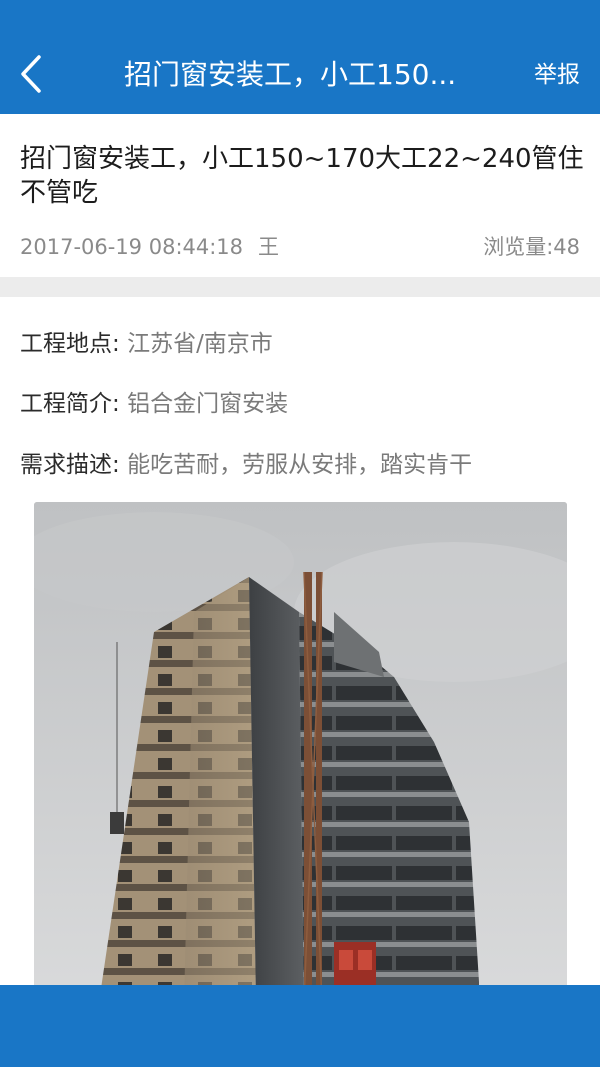 The width and height of the screenshot is (600, 1067). Describe the element at coordinates (268, 247) in the screenshot. I see `post-author: 王` at that location.